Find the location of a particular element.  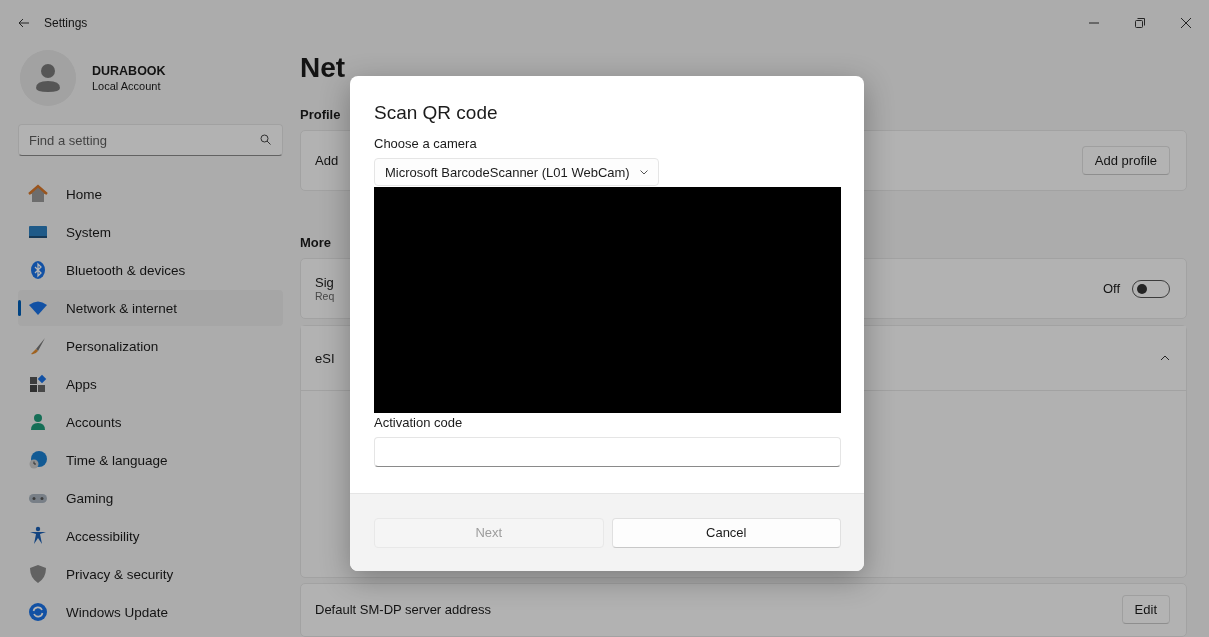

section-label: Profile is located at coordinates (320, 114).